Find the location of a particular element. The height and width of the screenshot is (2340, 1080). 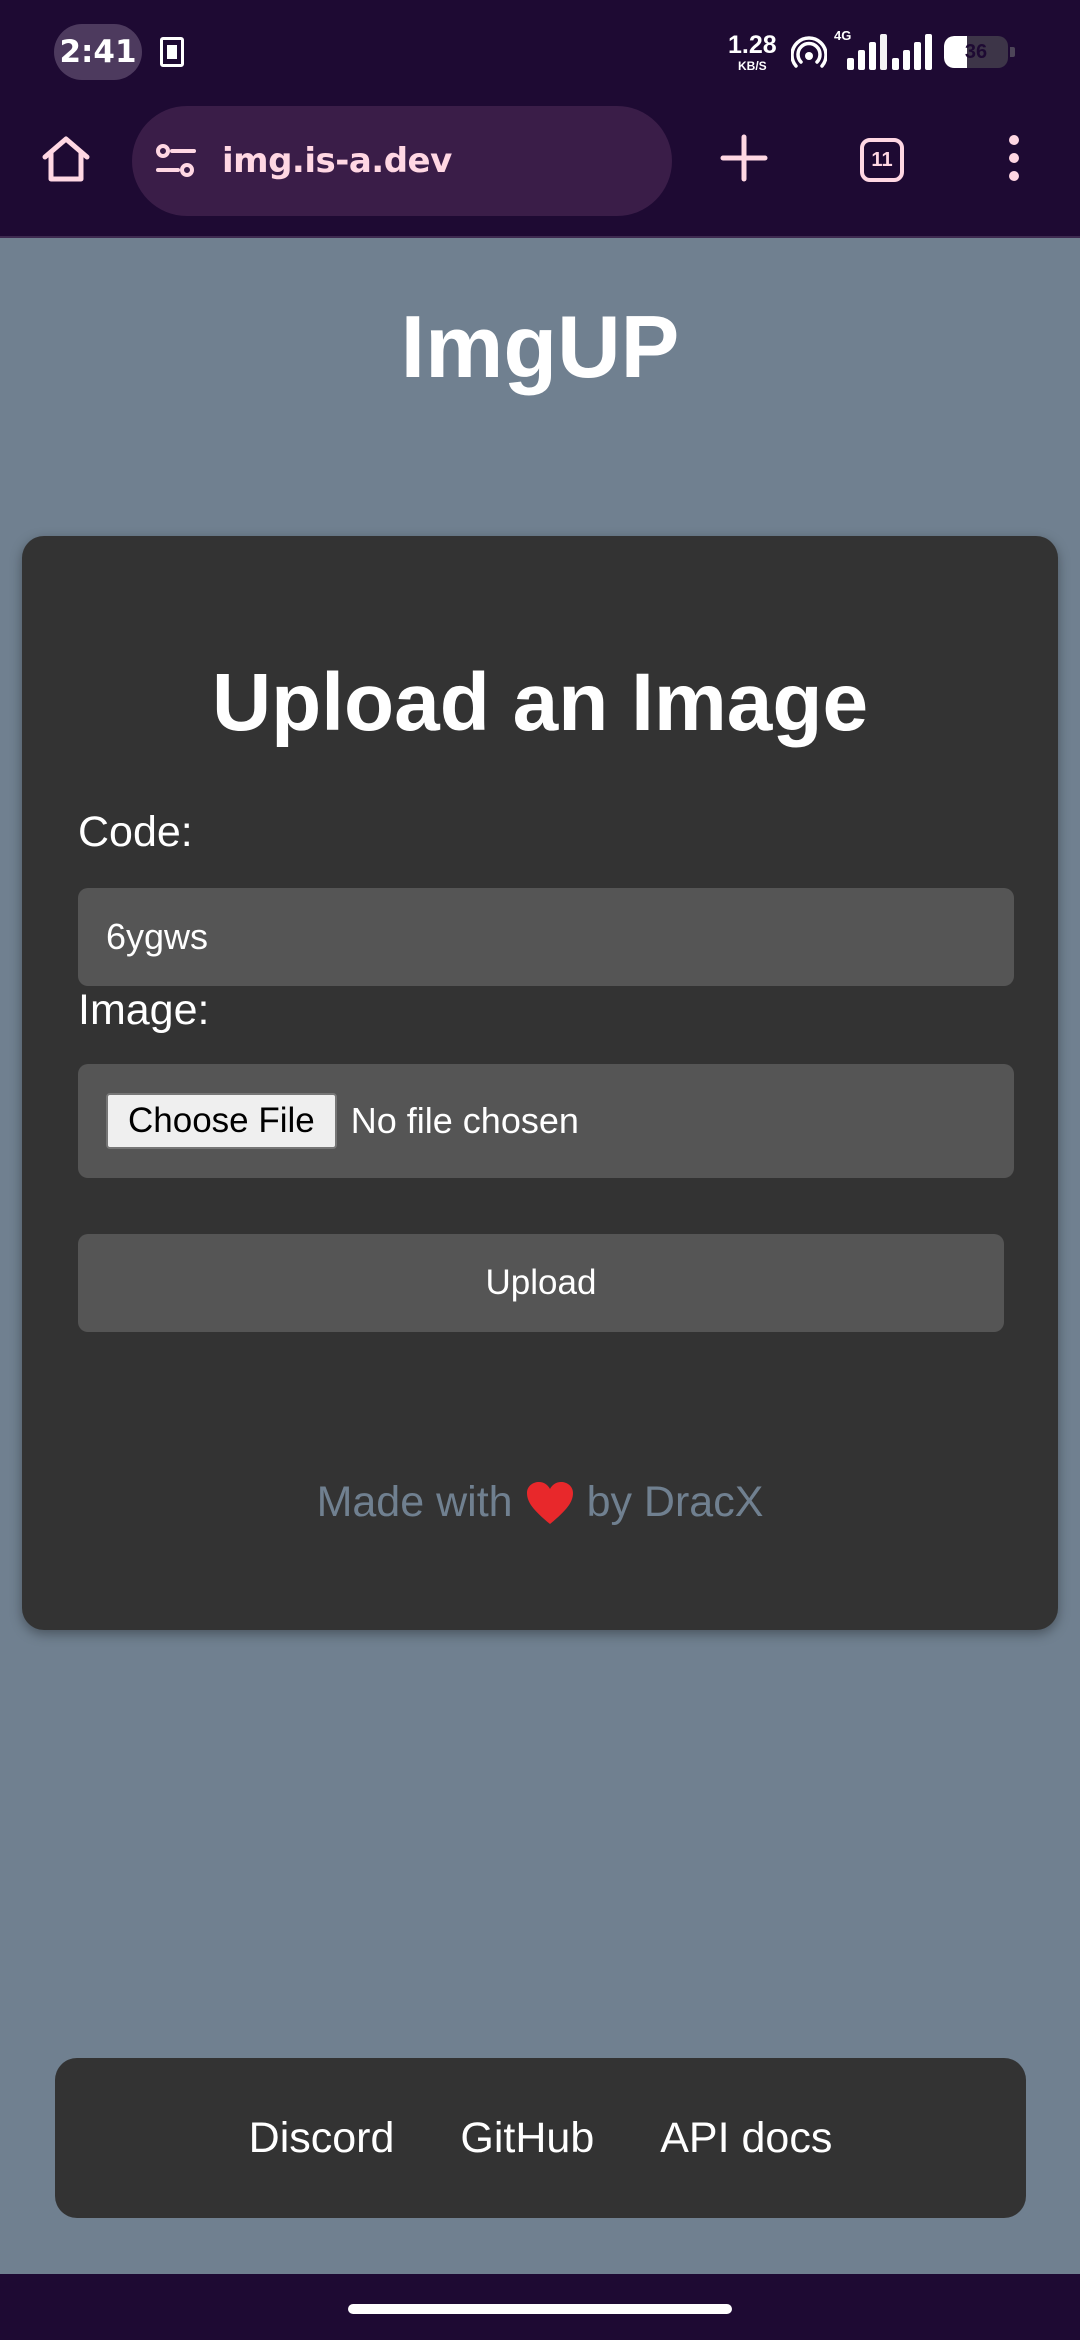

battery-icon: 36 is located at coordinates (976, 52).